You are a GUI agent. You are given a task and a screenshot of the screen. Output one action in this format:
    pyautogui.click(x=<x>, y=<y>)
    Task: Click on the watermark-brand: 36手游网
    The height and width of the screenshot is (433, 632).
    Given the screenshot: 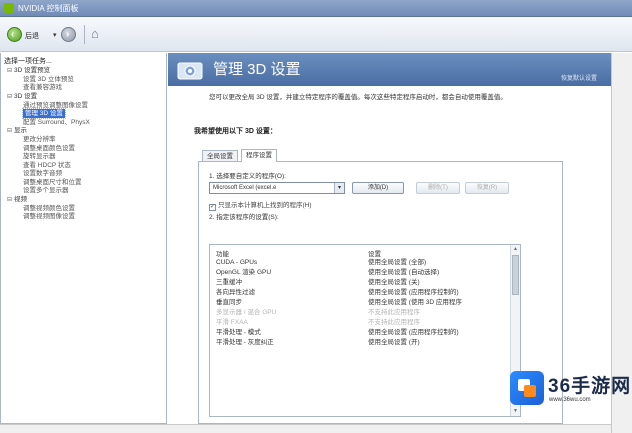 What is the action you would take?
    pyautogui.click(x=590, y=386)
    